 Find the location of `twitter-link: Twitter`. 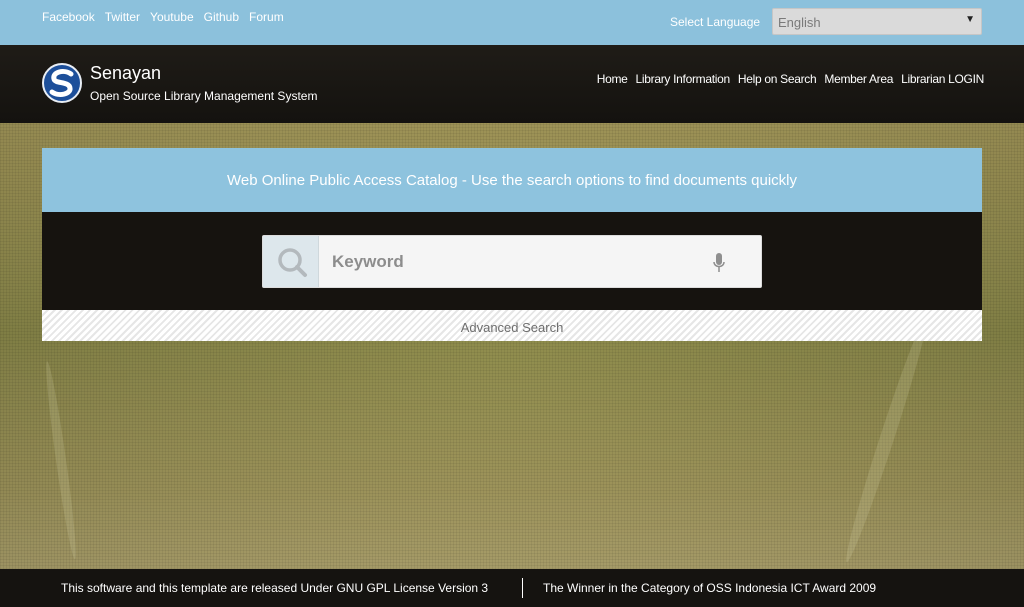

twitter-link: Twitter is located at coordinates (122, 17).